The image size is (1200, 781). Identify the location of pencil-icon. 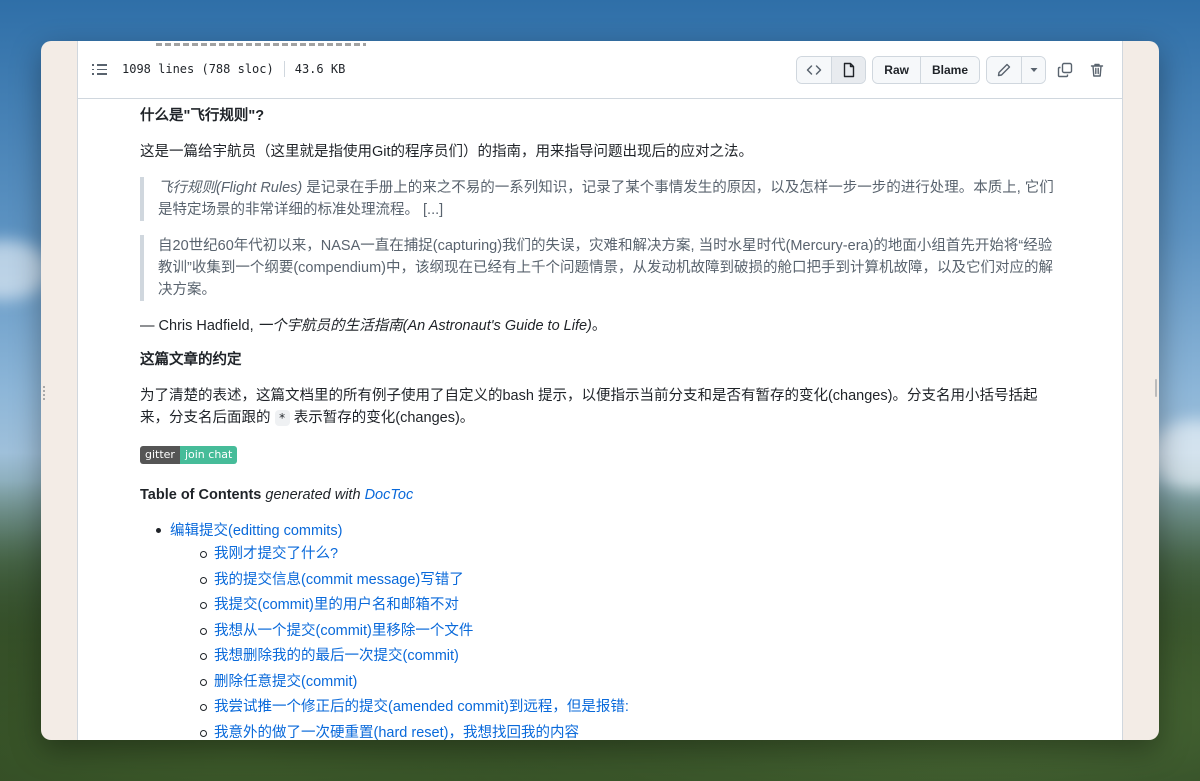
(1004, 70).